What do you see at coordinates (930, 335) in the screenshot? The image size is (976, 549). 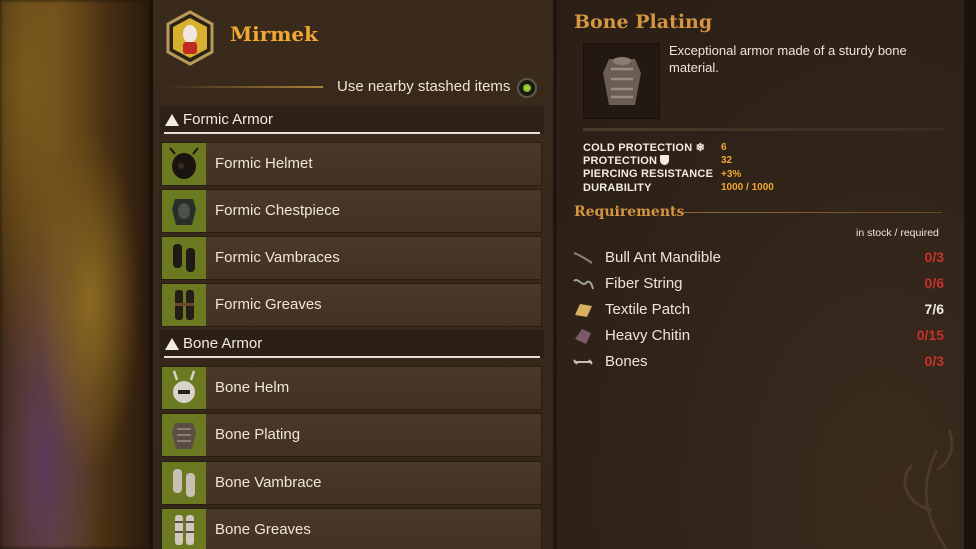 I see `requirement-count: 0/15` at bounding box center [930, 335].